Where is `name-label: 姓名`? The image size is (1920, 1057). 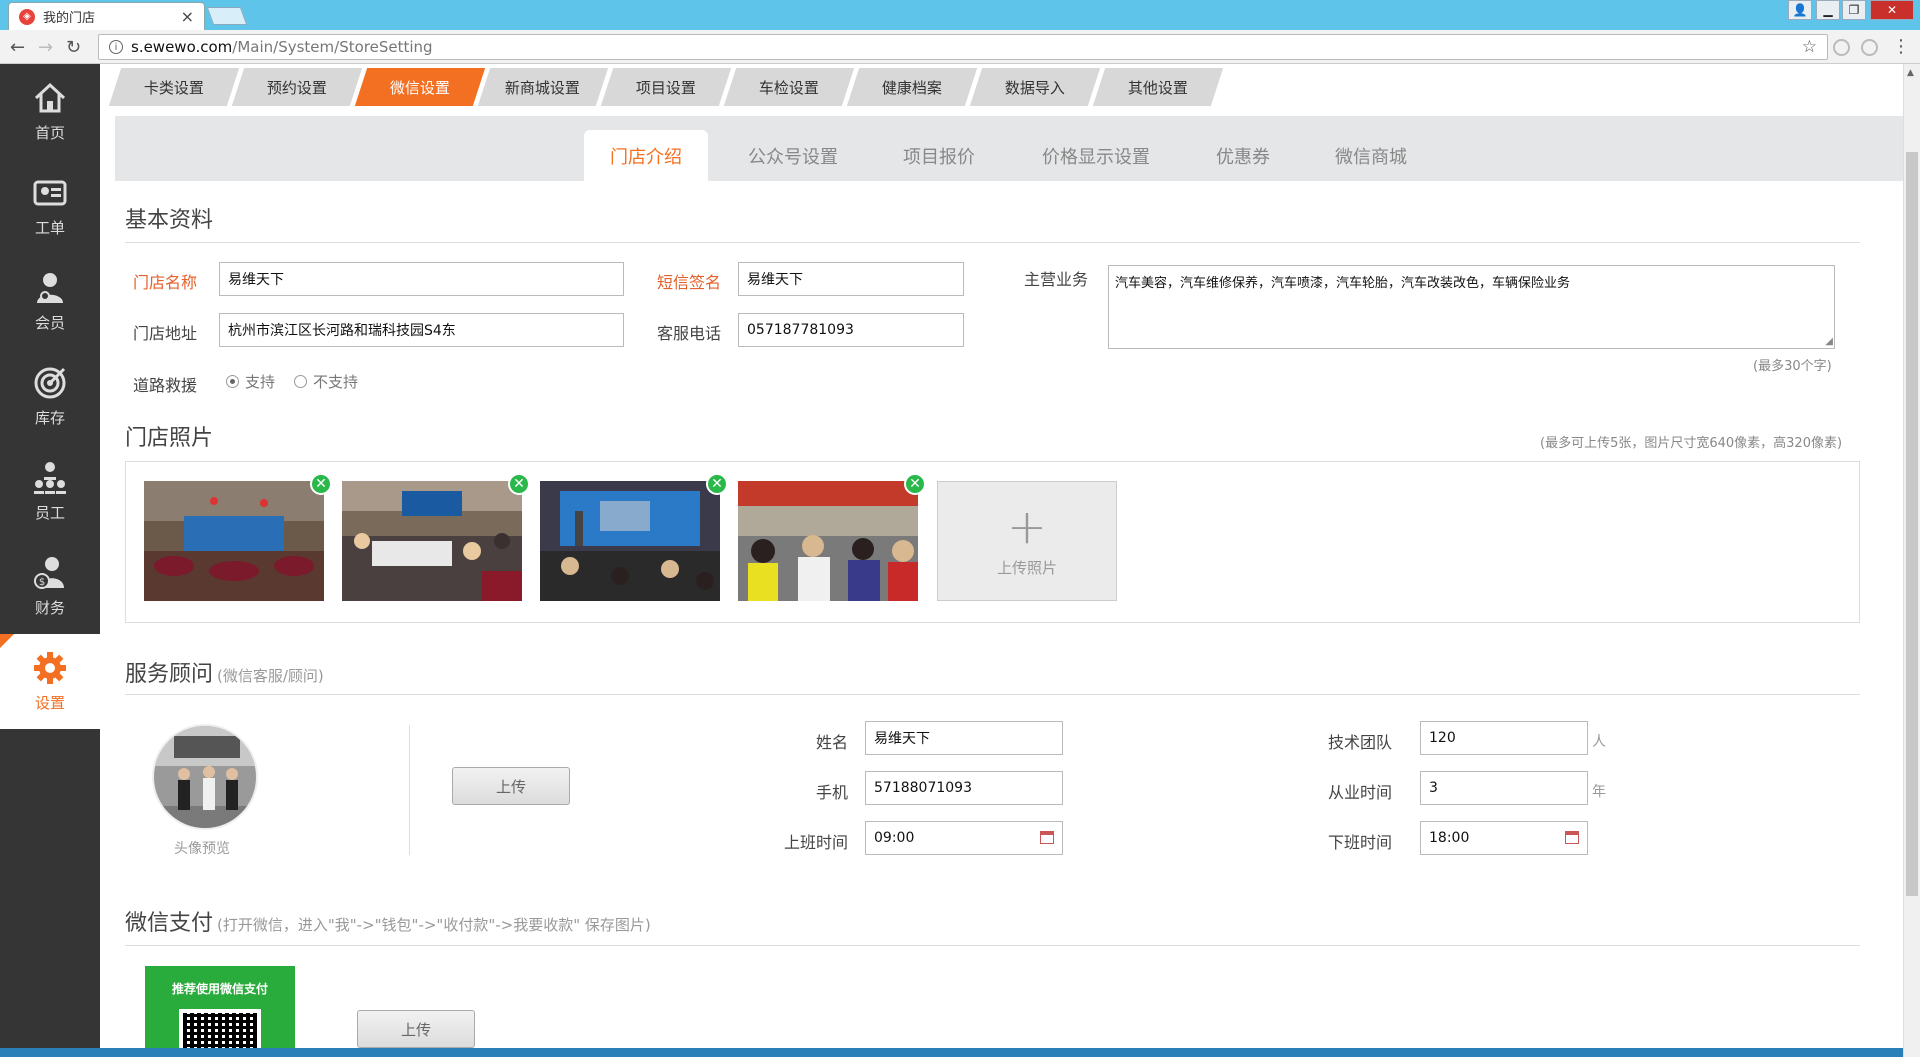
name-label: 姓名 is located at coordinates (832, 742).